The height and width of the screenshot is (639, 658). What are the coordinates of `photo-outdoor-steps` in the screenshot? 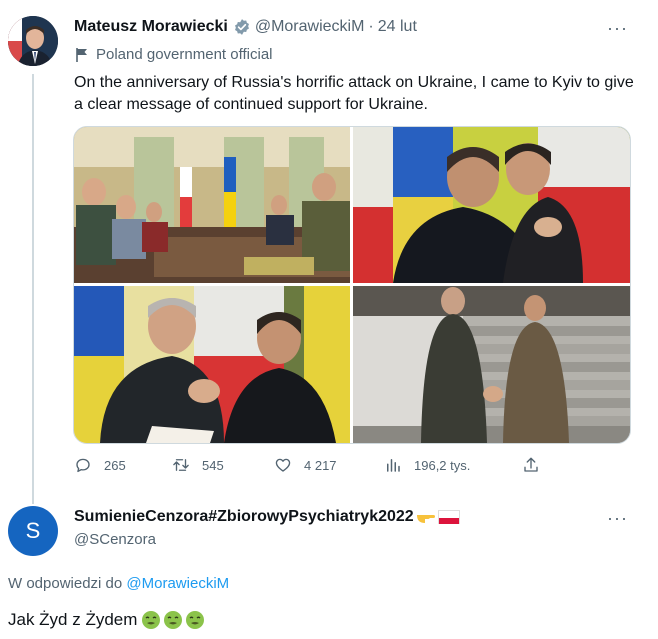 It's located at (491, 364).